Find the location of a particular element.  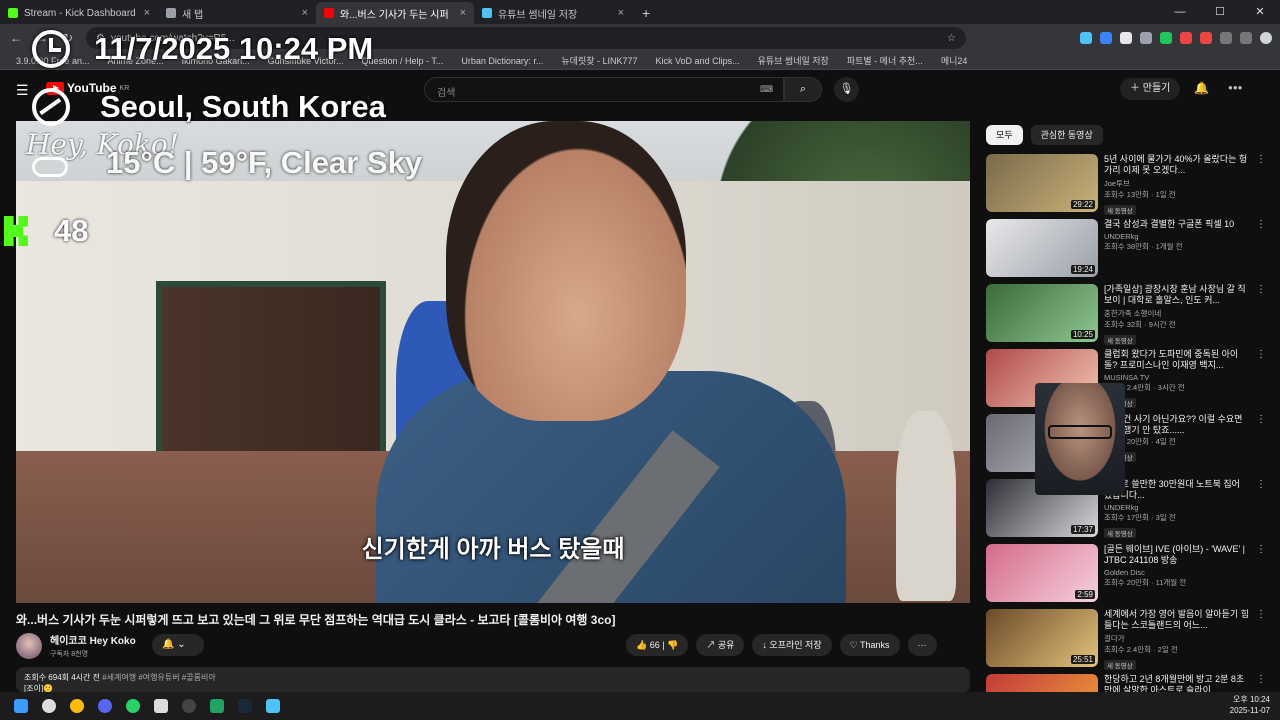

overlay-kick-viewers: 48 is located at coordinates (46, 231).